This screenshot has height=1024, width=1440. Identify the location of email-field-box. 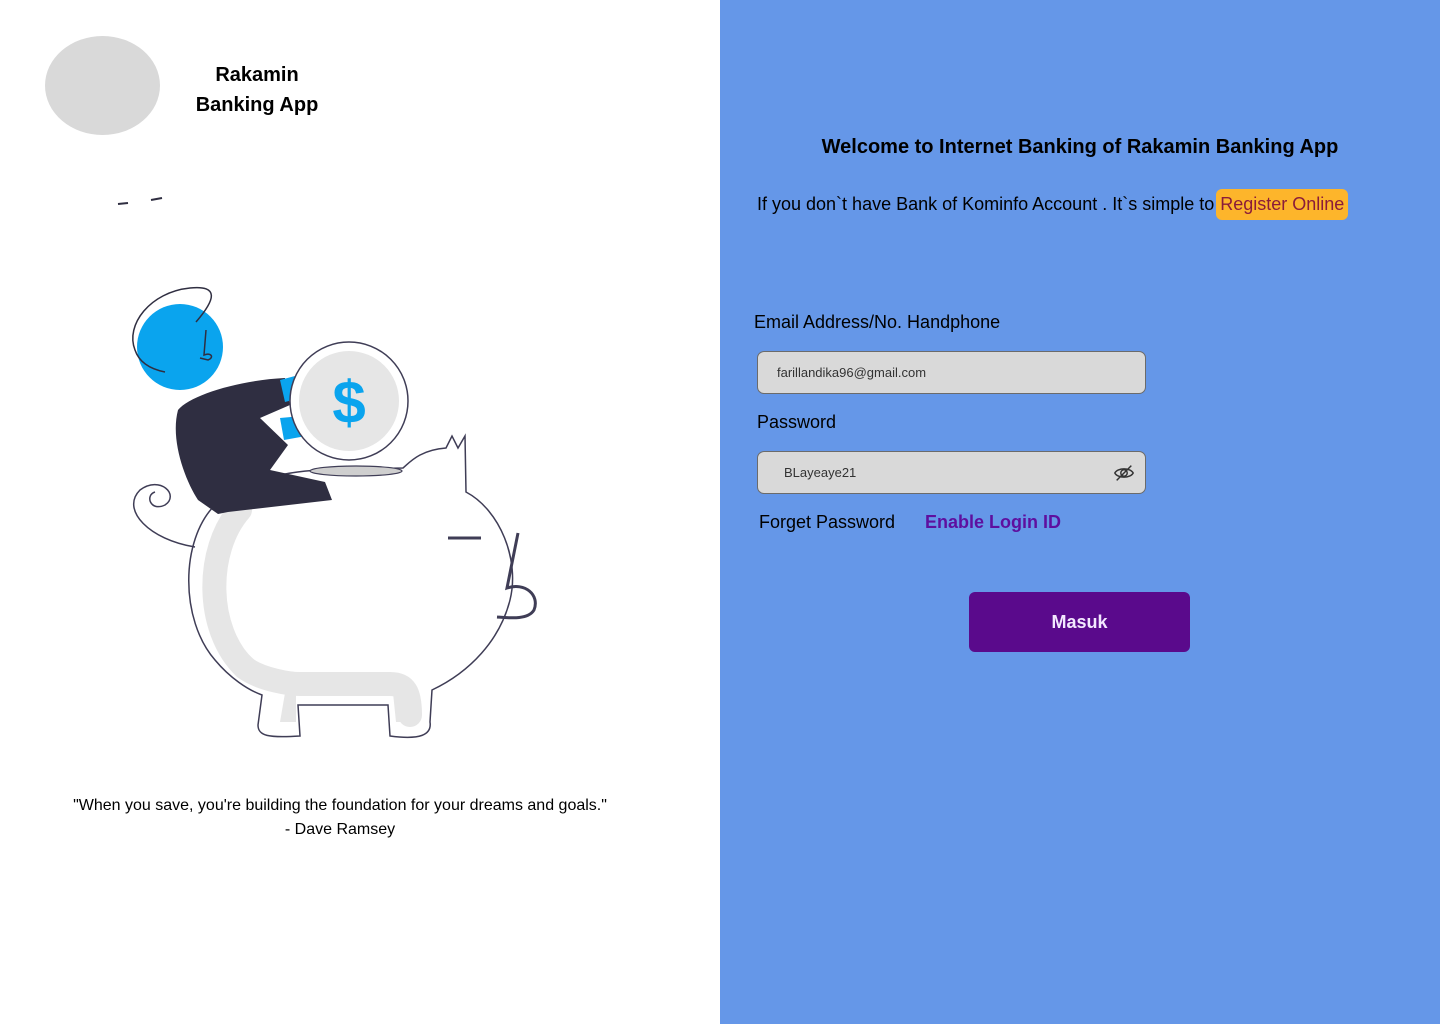
(951, 372).